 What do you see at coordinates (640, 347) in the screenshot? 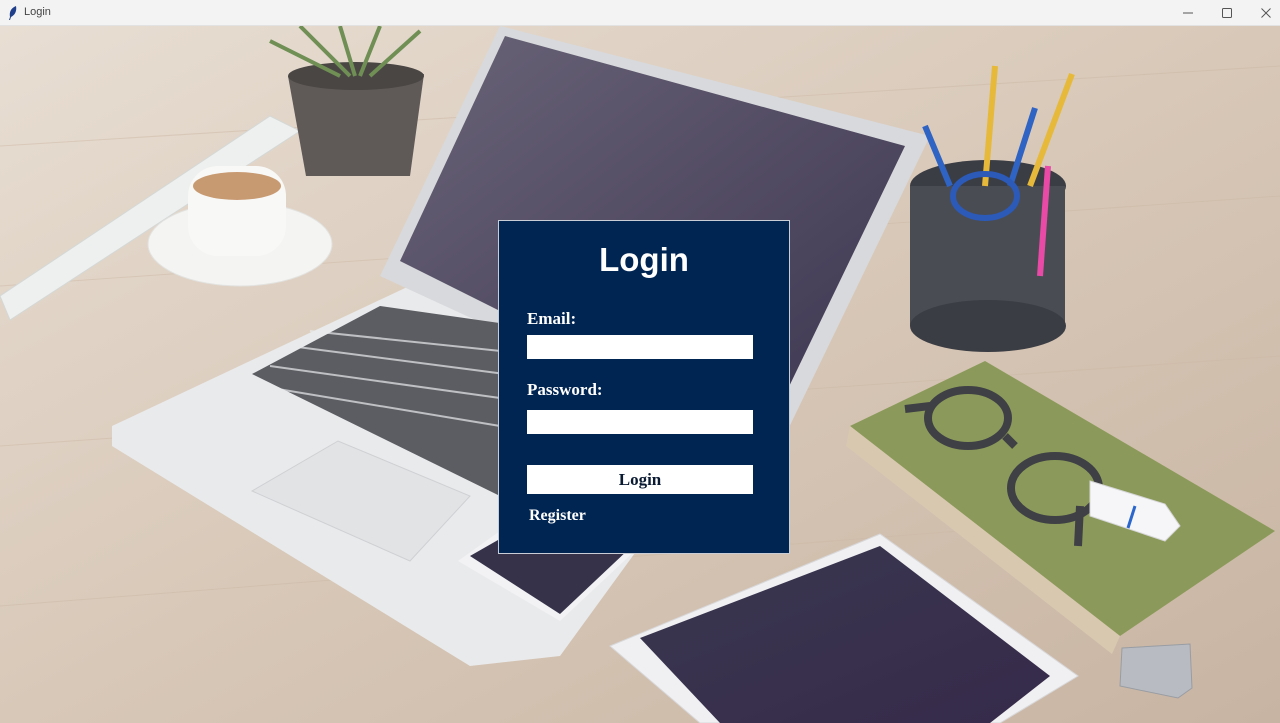
I see `email-field` at bounding box center [640, 347].